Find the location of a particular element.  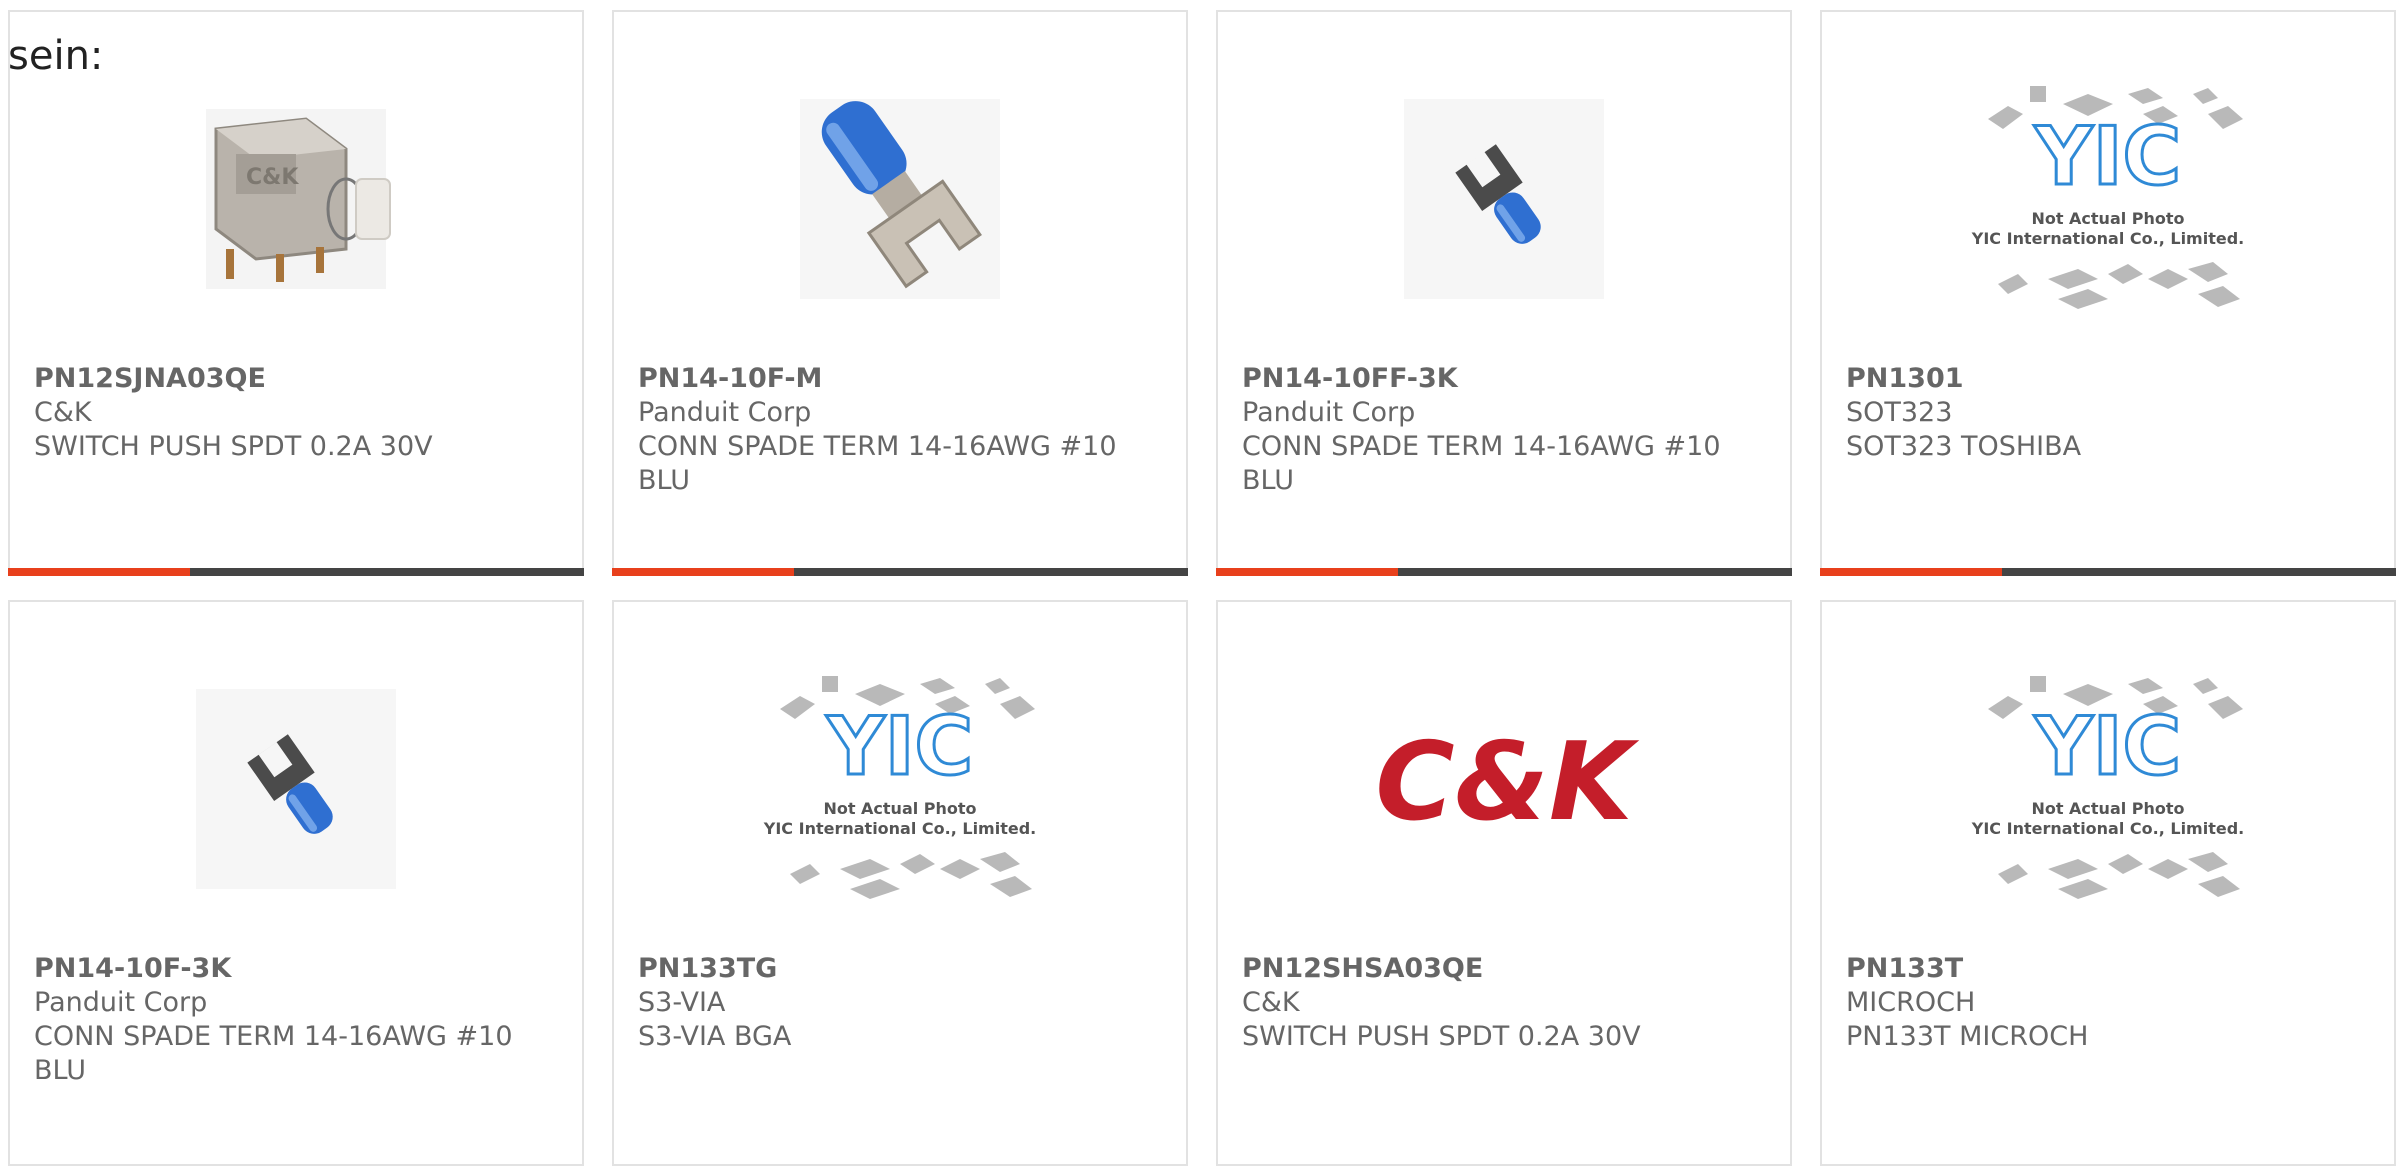

manufacturer: SOT323 is located at coordinates (1899, 412).